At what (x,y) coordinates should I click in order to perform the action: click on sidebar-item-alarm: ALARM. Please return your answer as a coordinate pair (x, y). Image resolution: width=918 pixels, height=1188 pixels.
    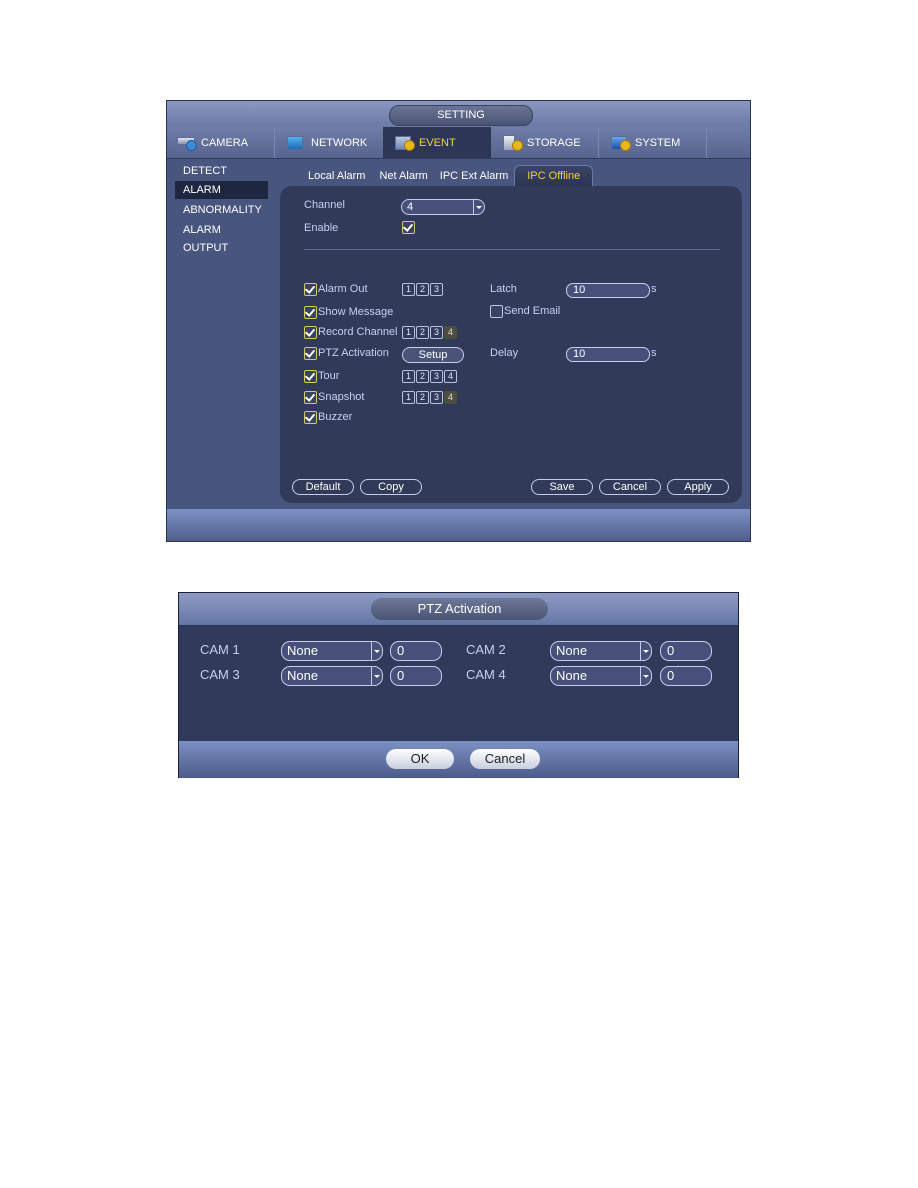
    Looking at the image, I should click on (221, 190).